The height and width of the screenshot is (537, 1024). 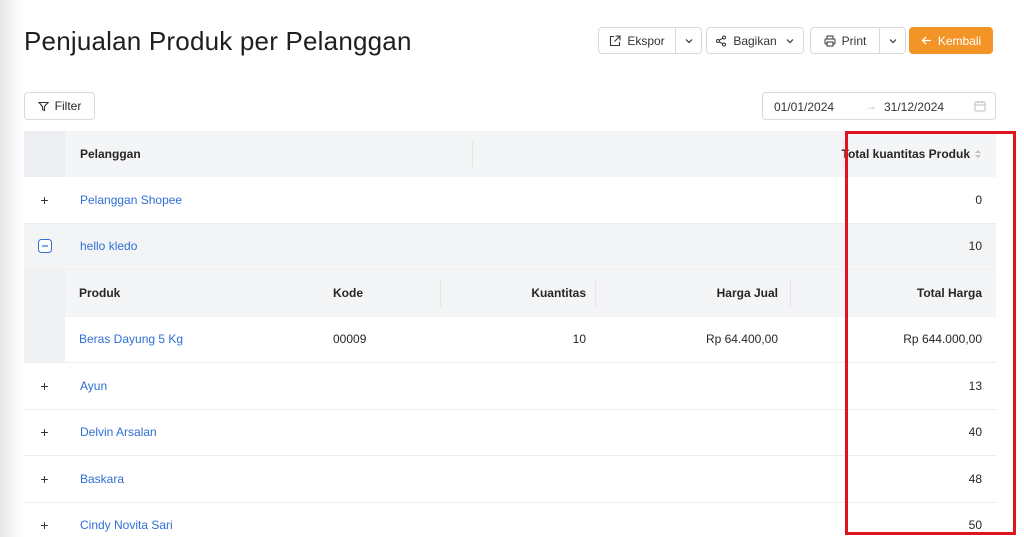 I want to click on customer-link: Baskara, so click(x=102, y=479).